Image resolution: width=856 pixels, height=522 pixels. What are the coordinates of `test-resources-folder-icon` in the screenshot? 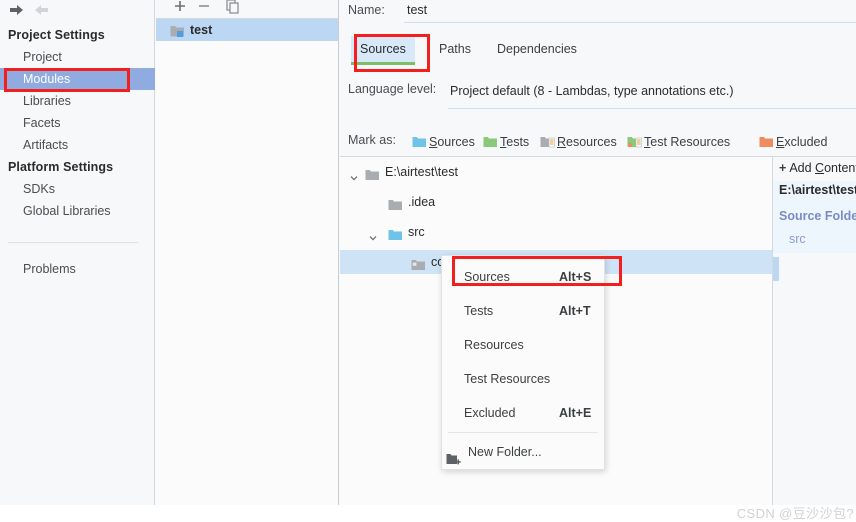 It's located at (634, 141).